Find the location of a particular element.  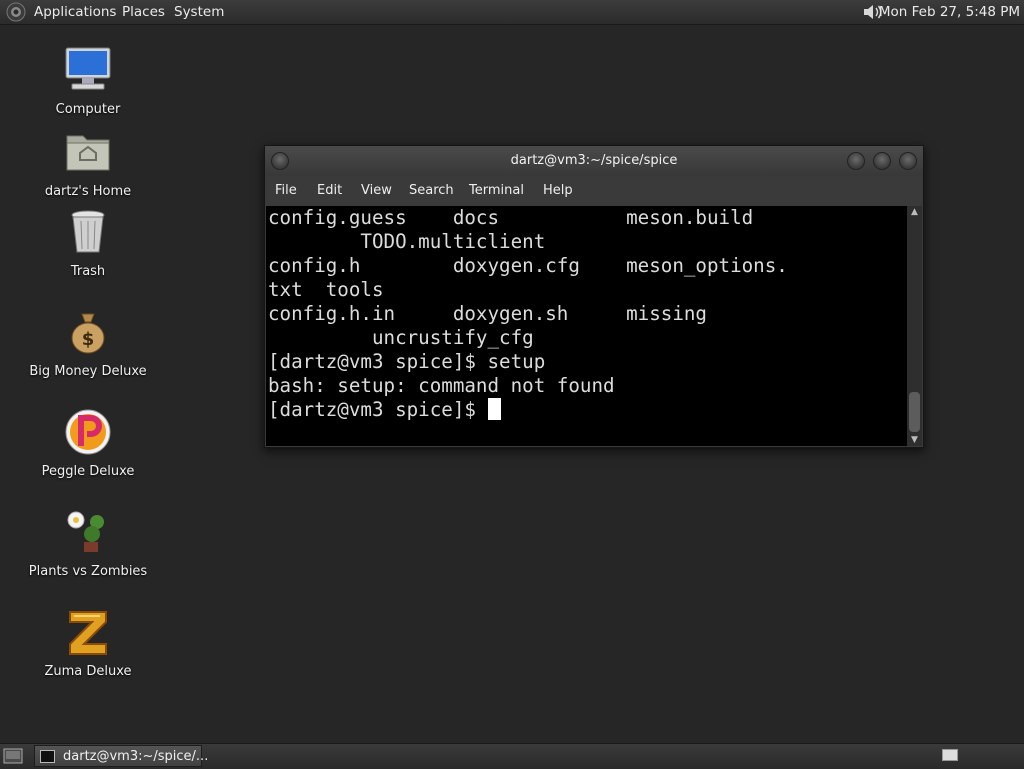

show-desktop-icon is located at coordinates (13, 756).